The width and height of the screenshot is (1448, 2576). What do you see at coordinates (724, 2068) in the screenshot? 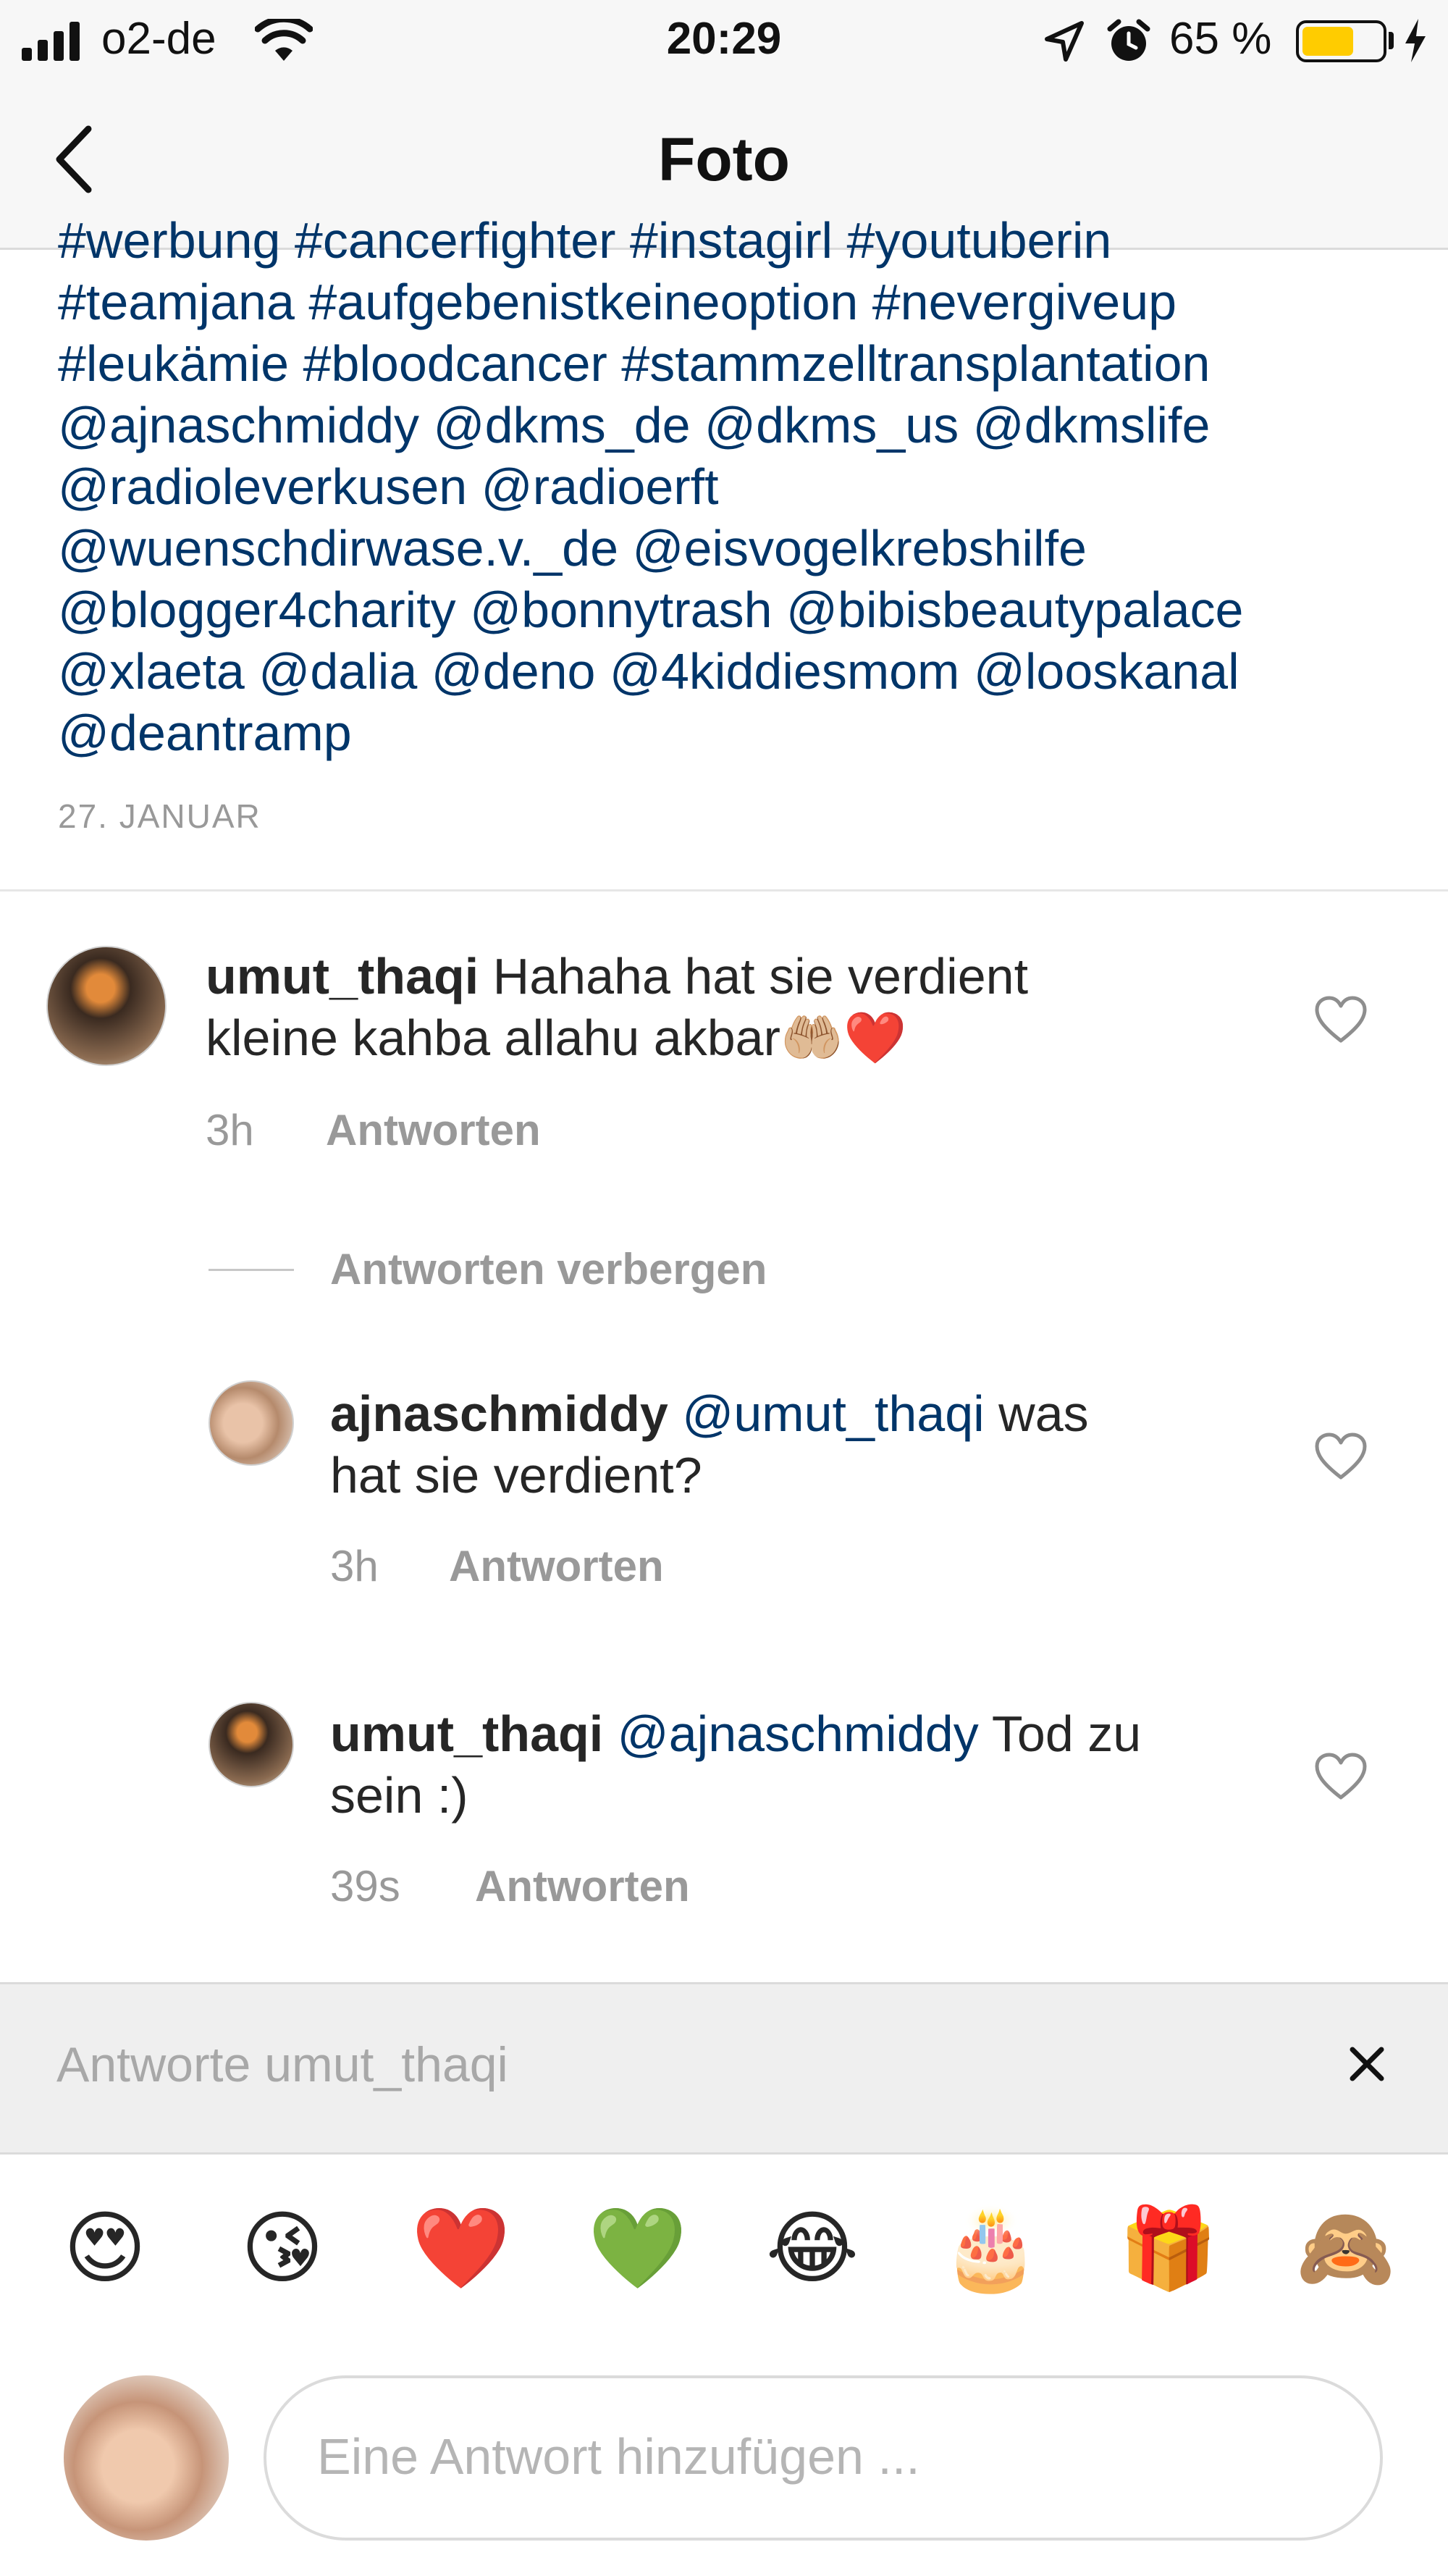
I see `replying-to-bar: Antworte umut_thaqi` at bounding box center [724, 2068].